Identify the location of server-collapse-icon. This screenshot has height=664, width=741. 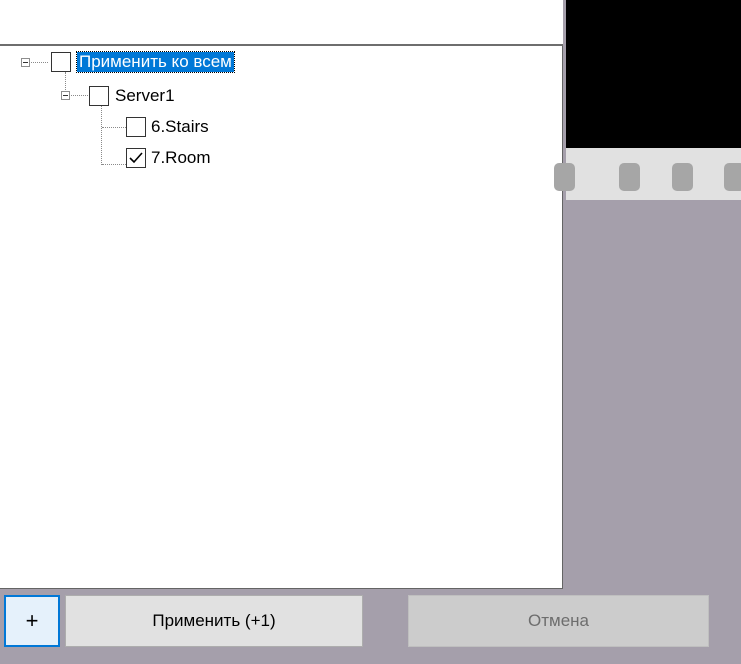
(65, 95).